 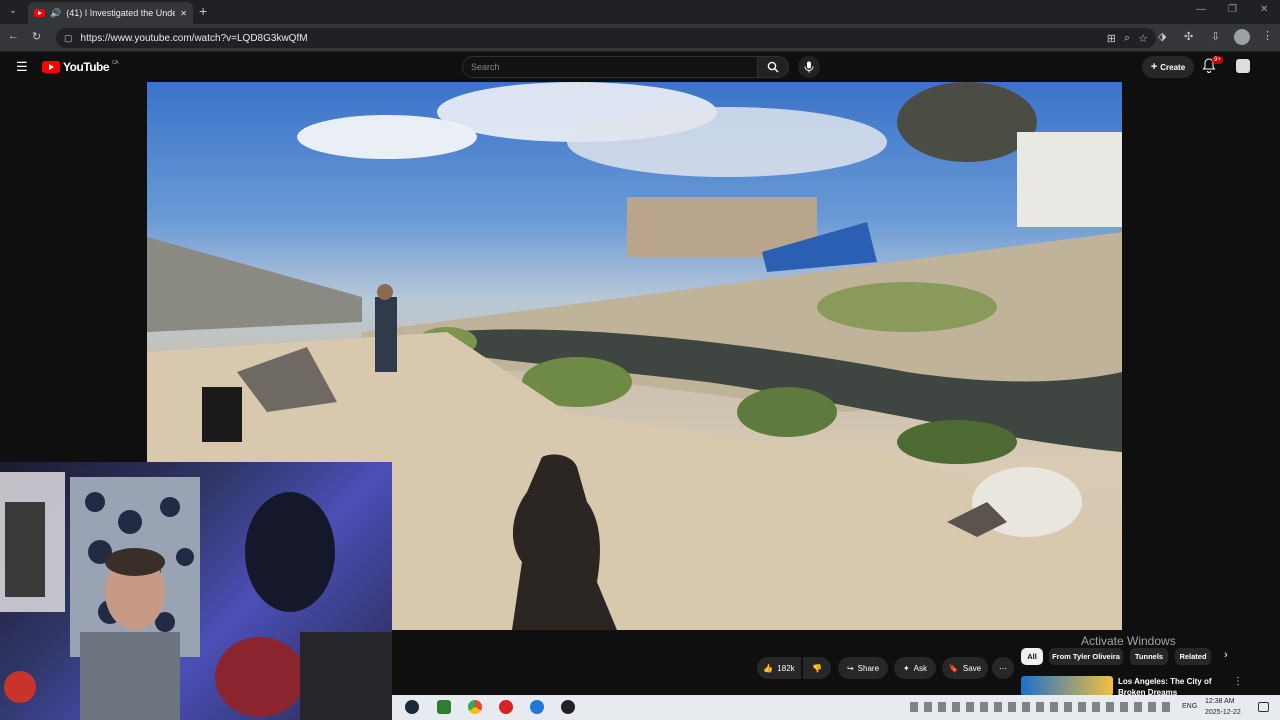 I want to click on microphone-icon, so click(x=809, y=67).